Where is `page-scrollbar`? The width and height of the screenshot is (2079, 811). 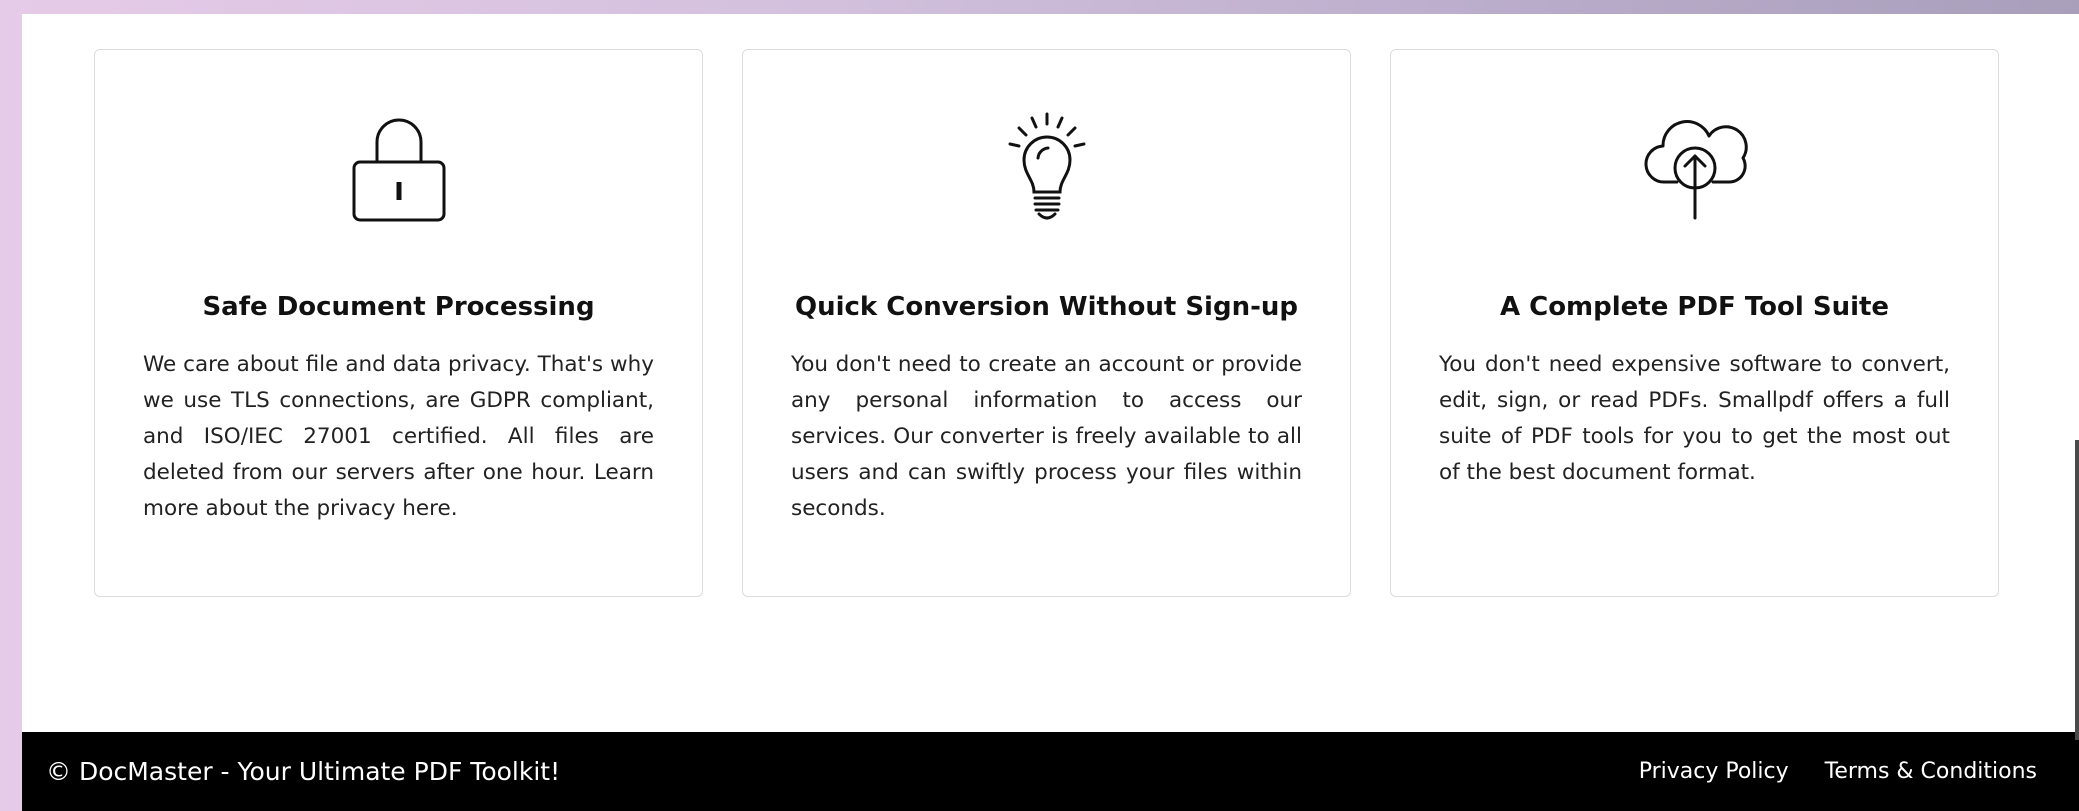
page-scrollbar is located at coordinates (2077, 590).